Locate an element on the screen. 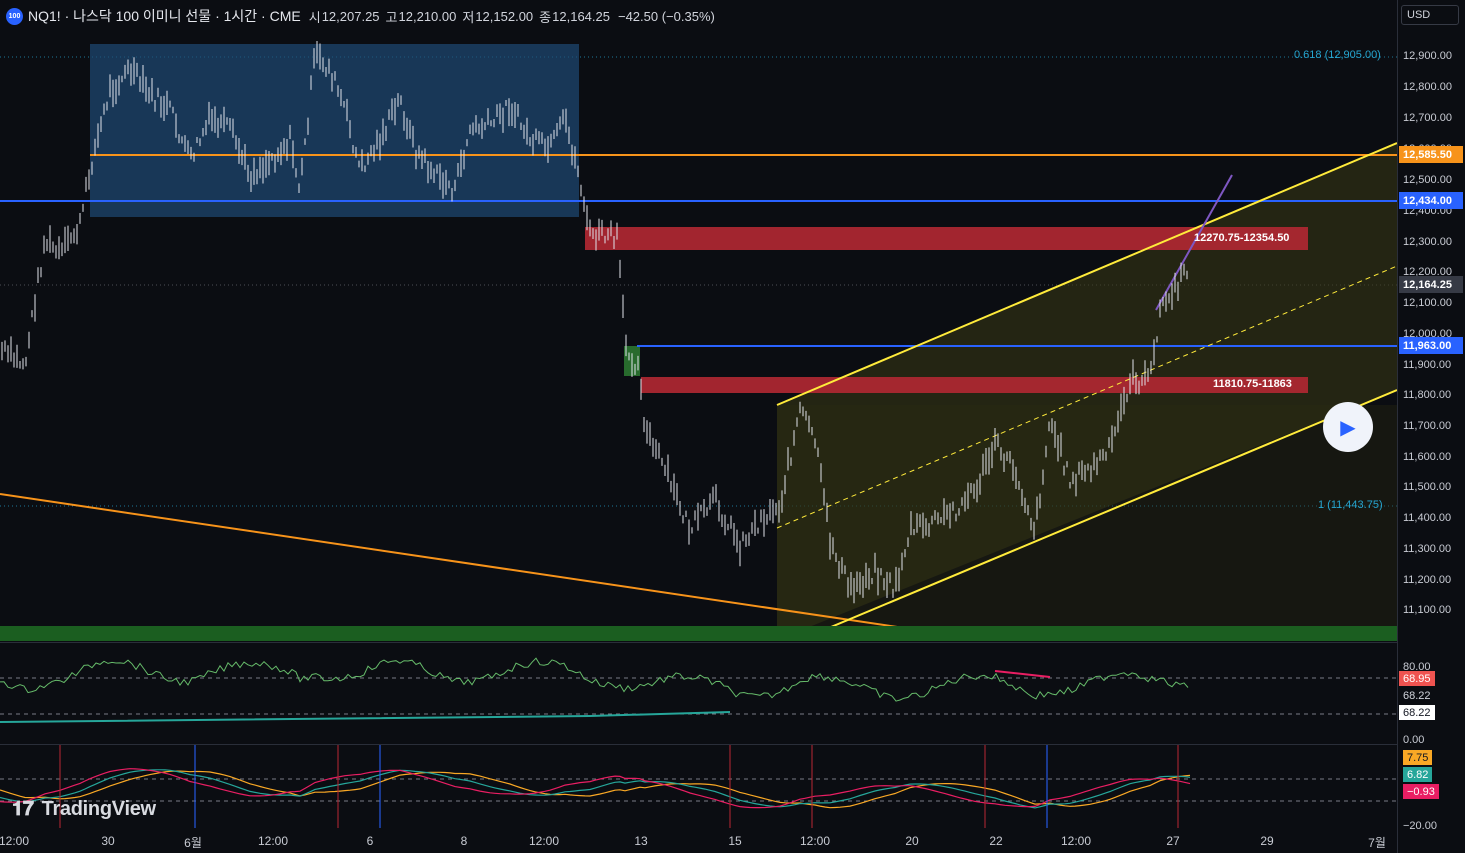  channel-base-box is located at coordinates (1087, 522).